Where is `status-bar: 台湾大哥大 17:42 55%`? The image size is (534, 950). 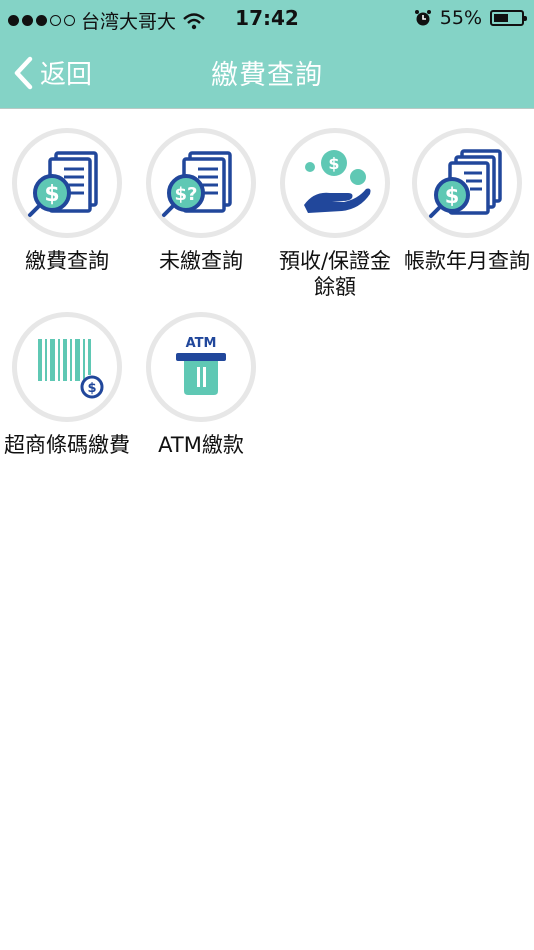
status-bar: 台湾大哥大 17:42 55% is located at coordinates (267, 18).